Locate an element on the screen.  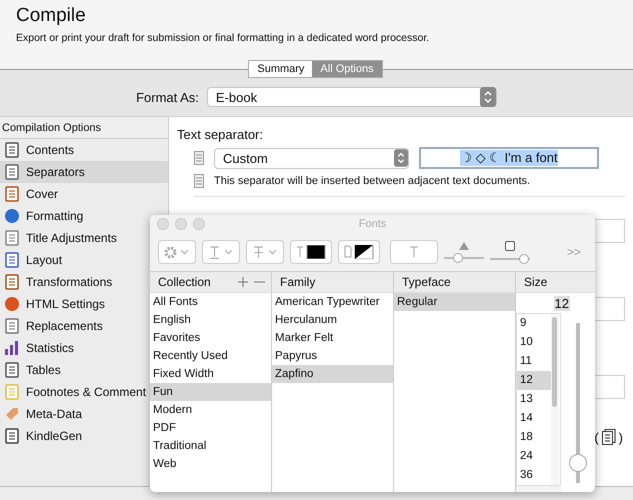
tag-icon is located at coordinates (12, 414).